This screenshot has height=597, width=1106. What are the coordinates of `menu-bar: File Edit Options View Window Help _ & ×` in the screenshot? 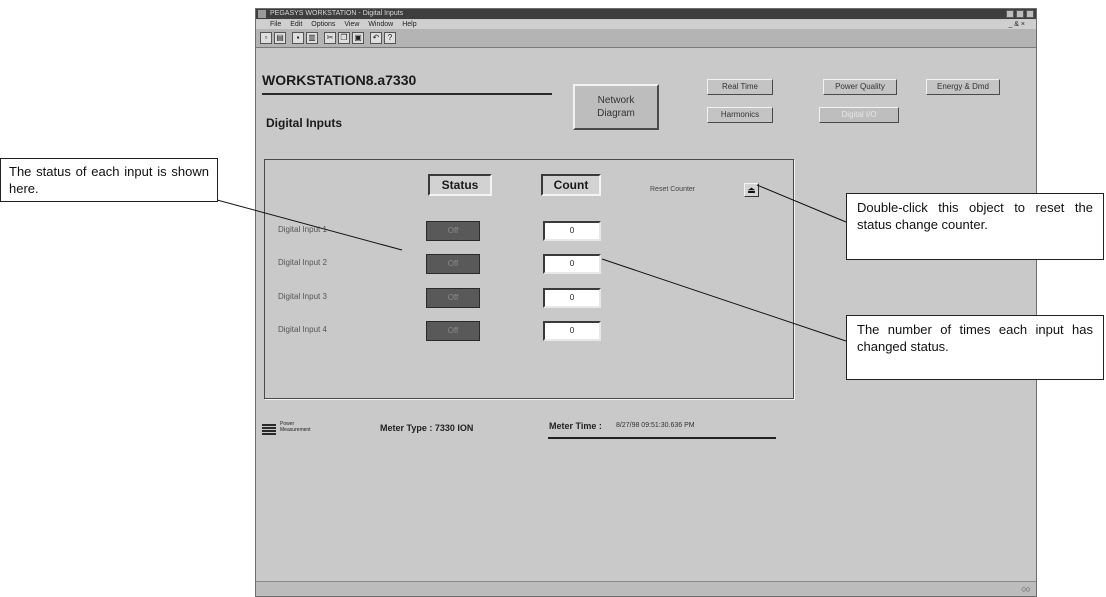 It's located at (646, 24).